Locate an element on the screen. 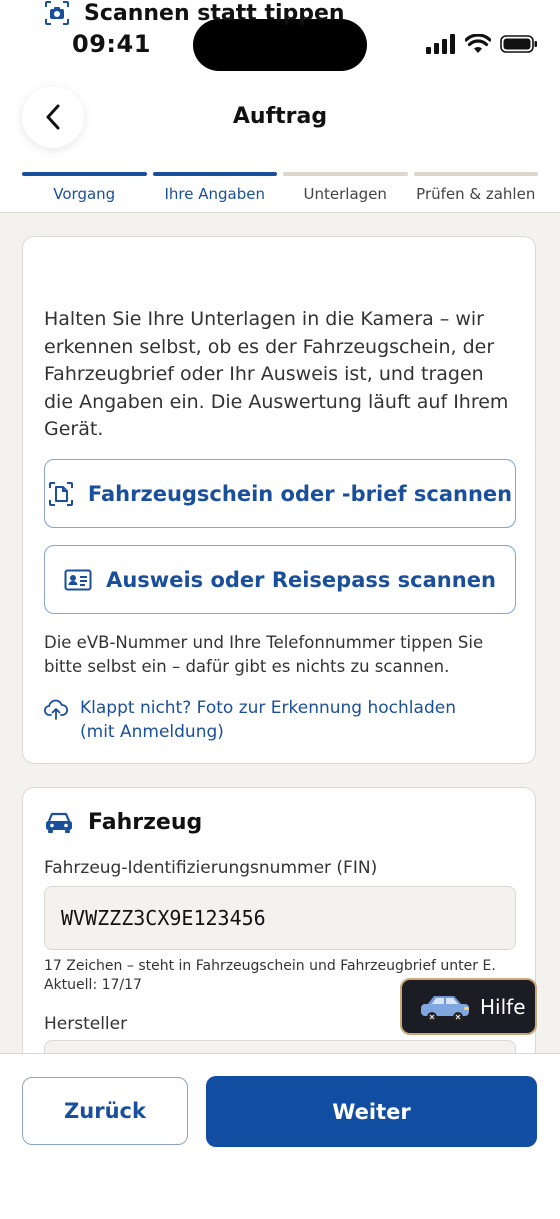 This screenshot has width=560, height=1219. help-button: Hilfe is located at coordinates (468, 1006).